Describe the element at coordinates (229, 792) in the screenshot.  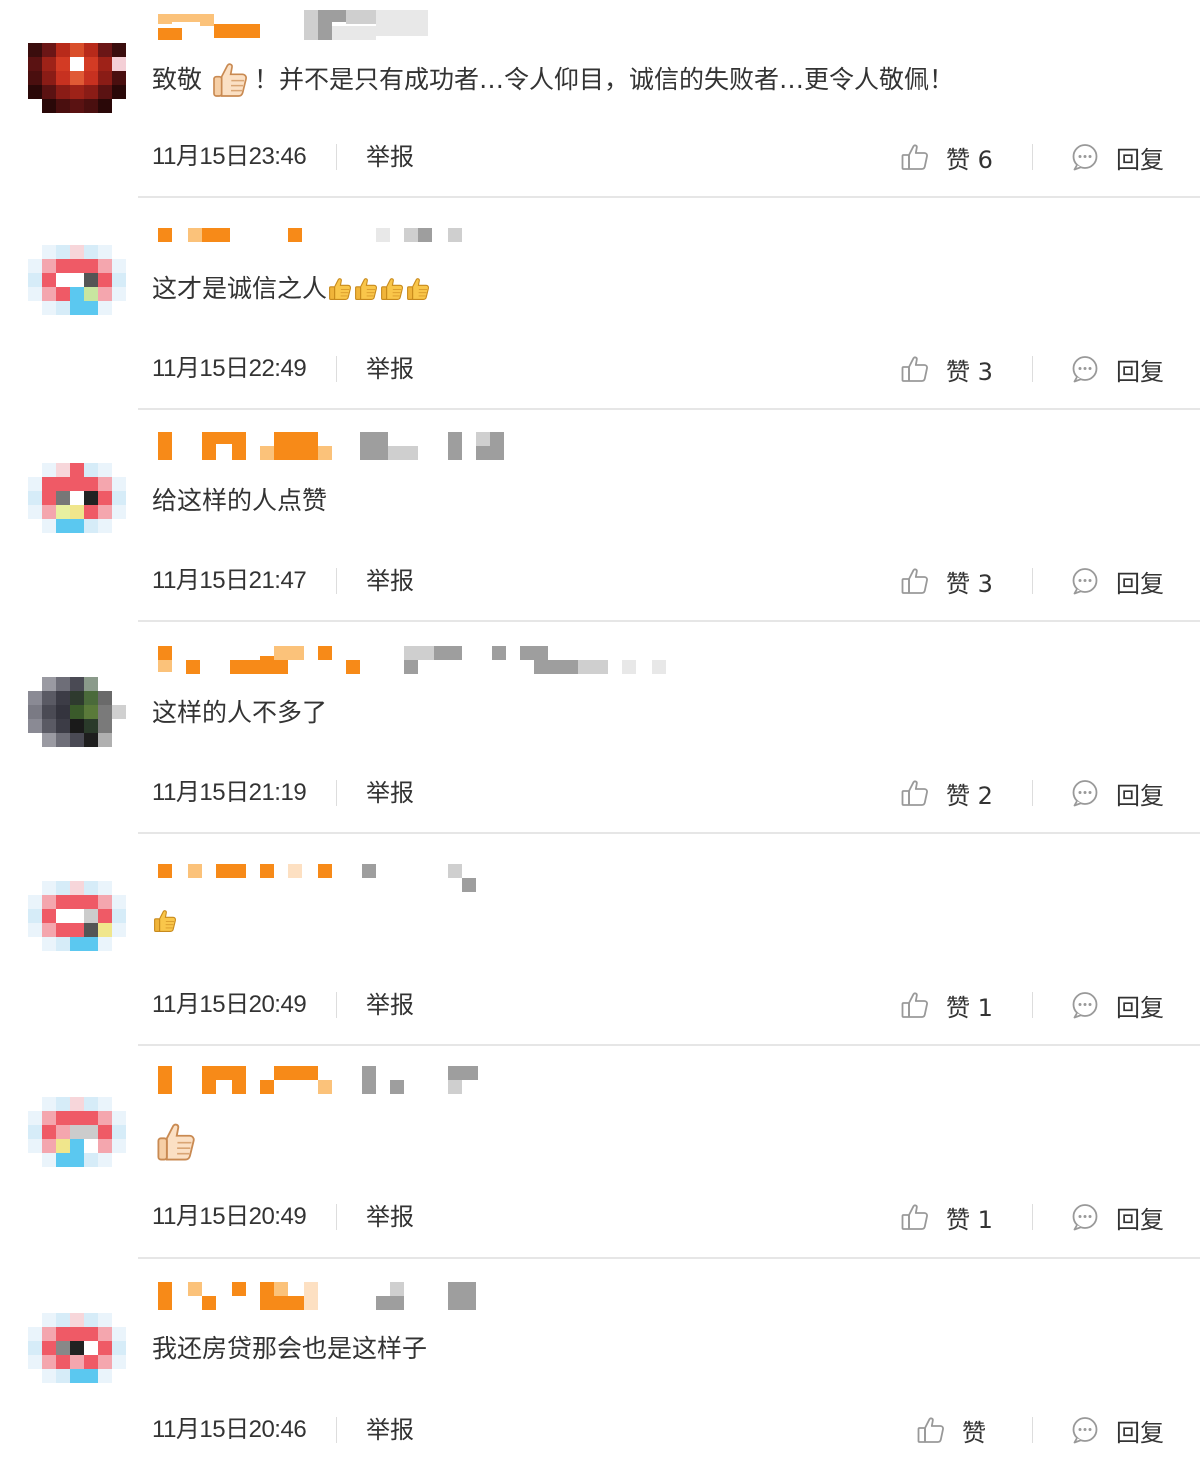
I see `comment-timestamp: 11月15日21:19` at that location.